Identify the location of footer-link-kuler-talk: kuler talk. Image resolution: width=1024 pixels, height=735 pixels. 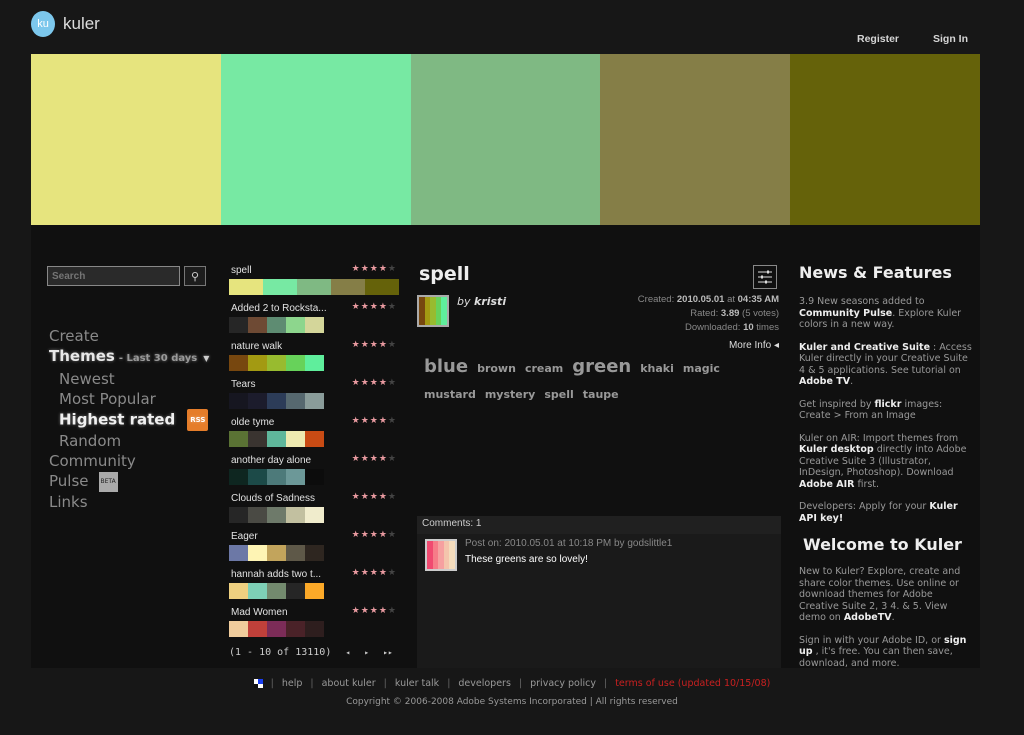
(417, 683).